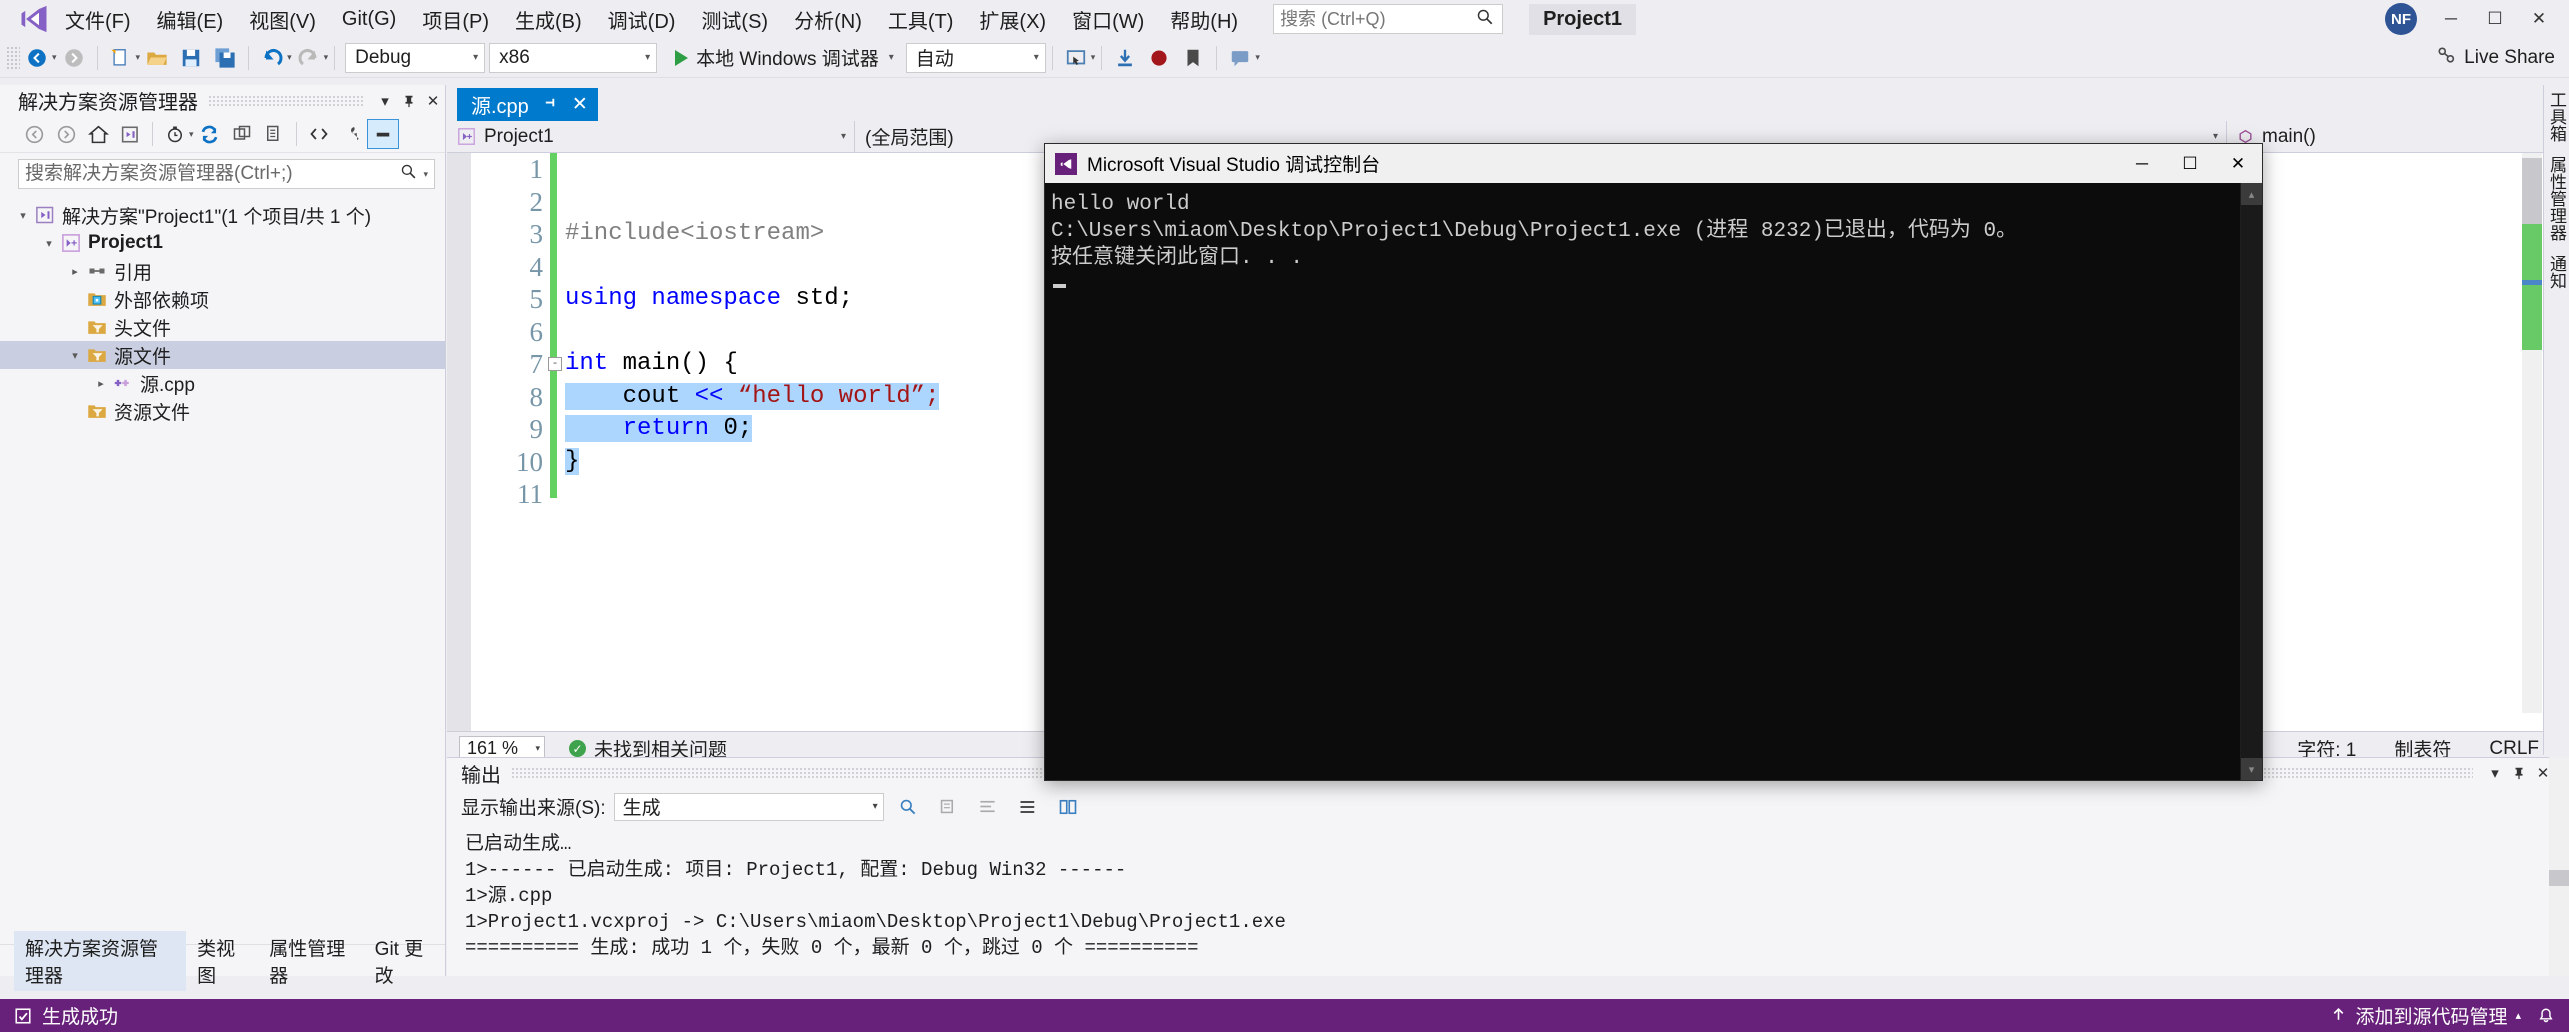  What do you see at coordinates (548, 19) in the screenshot?
I see `menu-item-5: 生成(B)` at bounding box center [548, 19].